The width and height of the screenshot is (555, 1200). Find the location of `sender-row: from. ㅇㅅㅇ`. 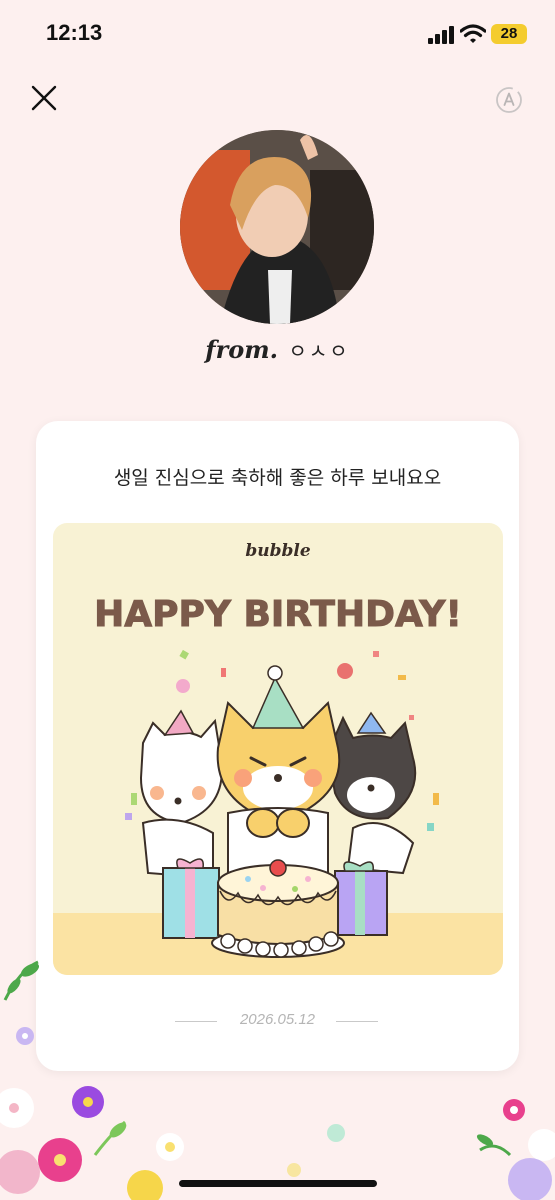

sender-row: from. ㅇㅅㅇ is located at coordinates (277, 349).